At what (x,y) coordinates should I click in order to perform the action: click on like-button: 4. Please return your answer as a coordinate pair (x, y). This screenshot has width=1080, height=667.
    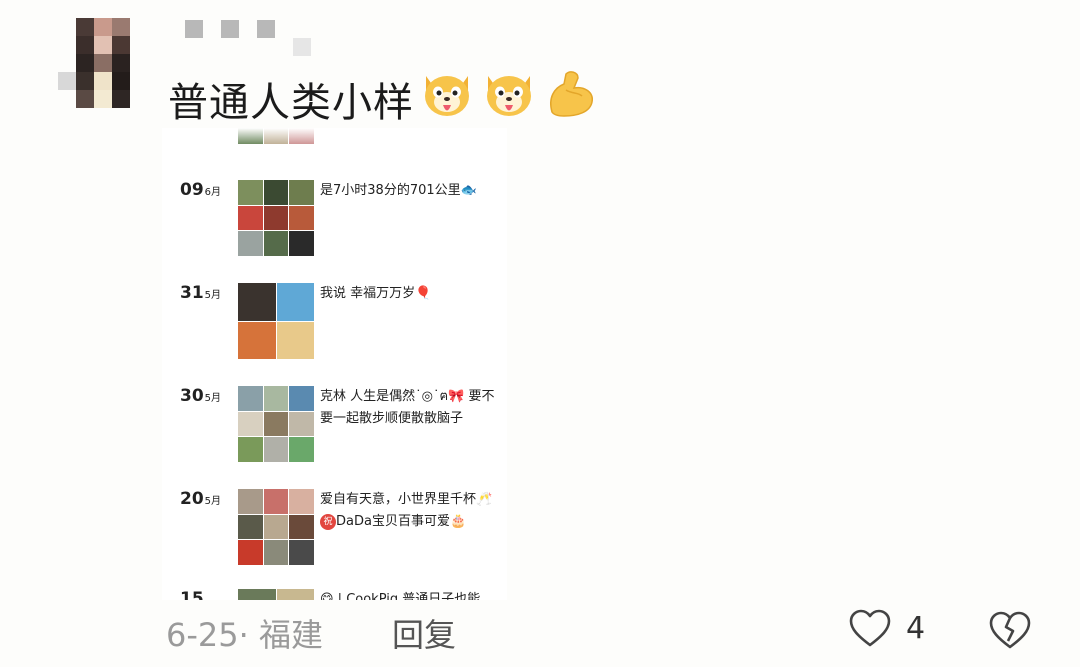
    Looking at the image, I should click on (886, 628).